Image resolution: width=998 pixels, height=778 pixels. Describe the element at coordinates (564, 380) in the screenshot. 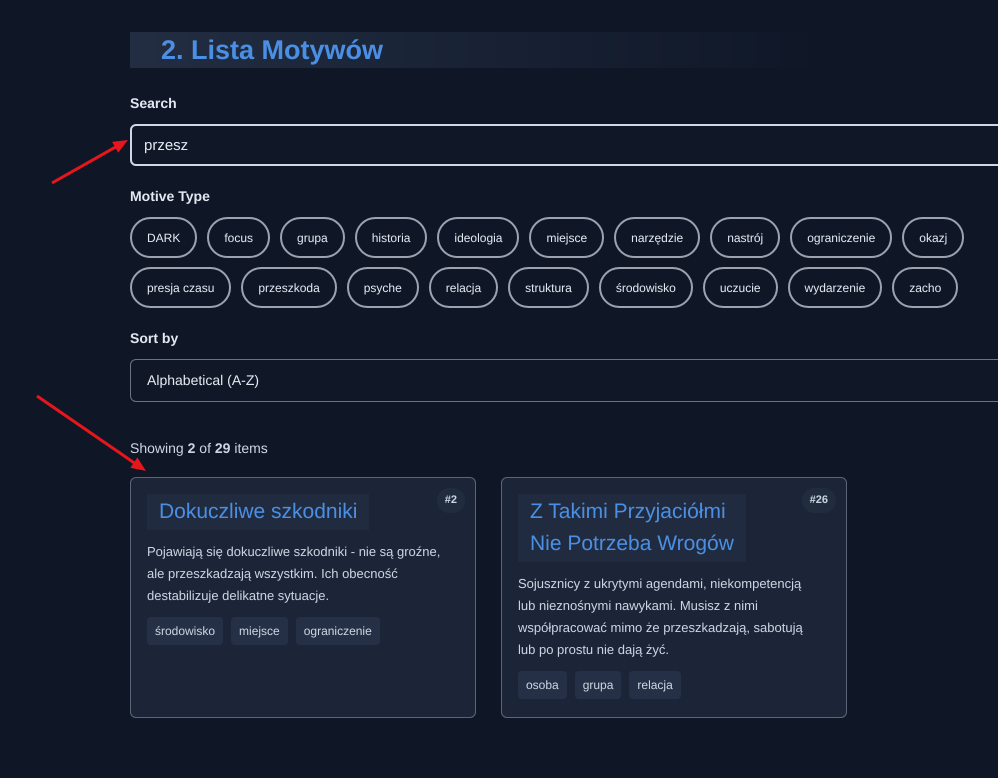

I see `sort-select: Alphabetical (A-Z)` at that location.